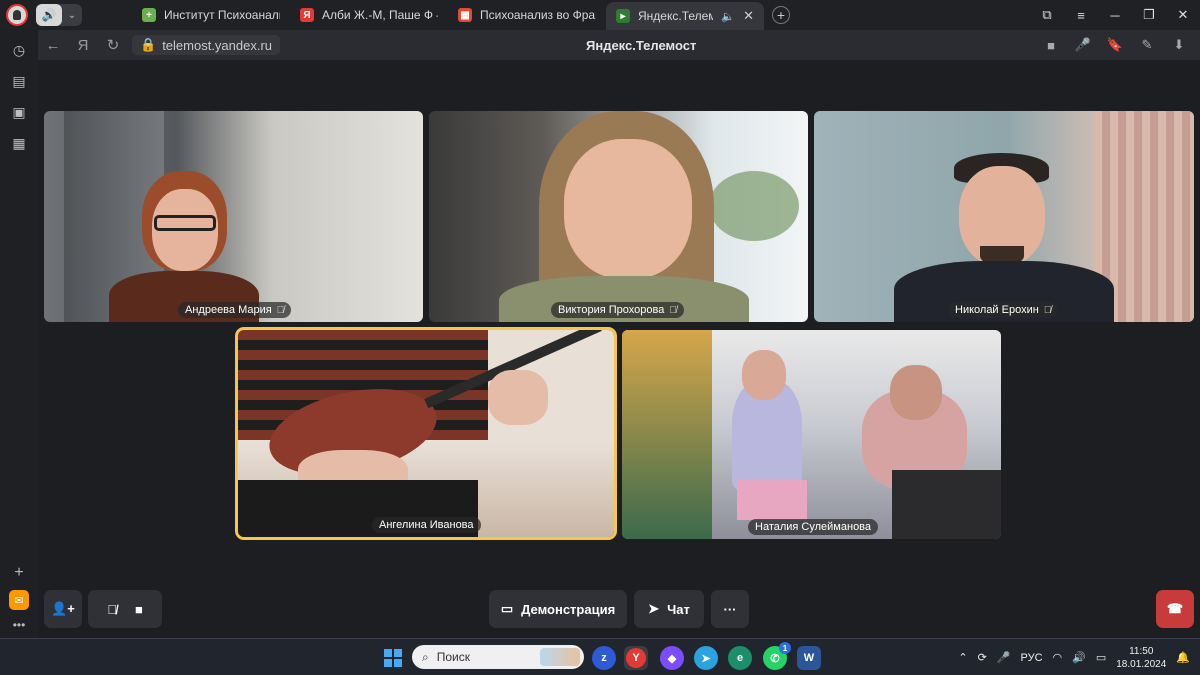 Image resolution: width=1200 pixels, height=675 pixels. What do you see at coordinates (465, 15) in the screenshot?
I see `tab-favicon-icon: ▦` at bounding box center [465, 15].